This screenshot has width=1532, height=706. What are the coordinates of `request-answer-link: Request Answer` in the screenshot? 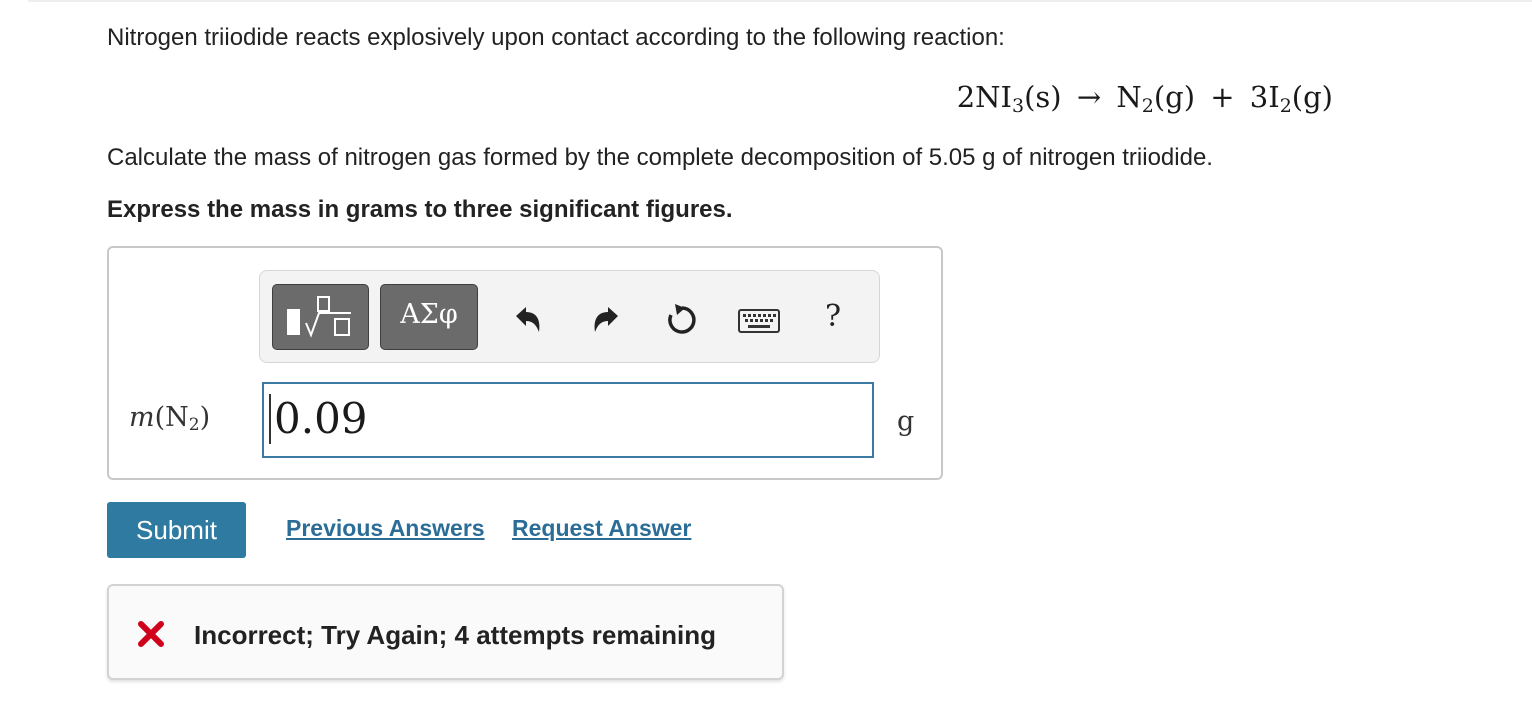 It's located at (601, 528).